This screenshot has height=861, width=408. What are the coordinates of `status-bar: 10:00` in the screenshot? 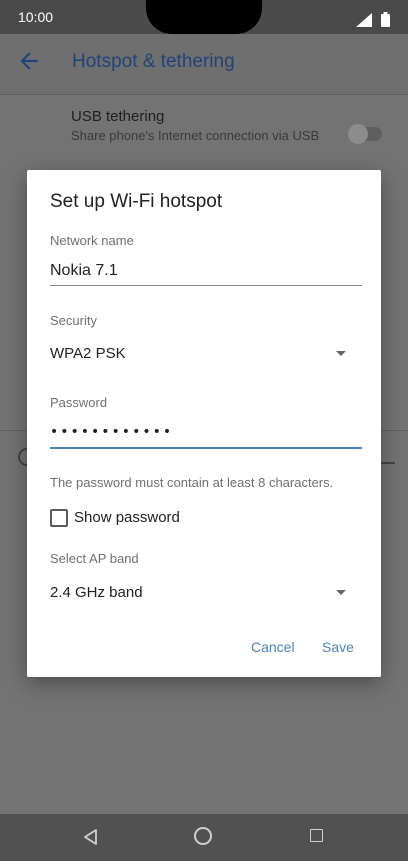 It's located at (204, 17).